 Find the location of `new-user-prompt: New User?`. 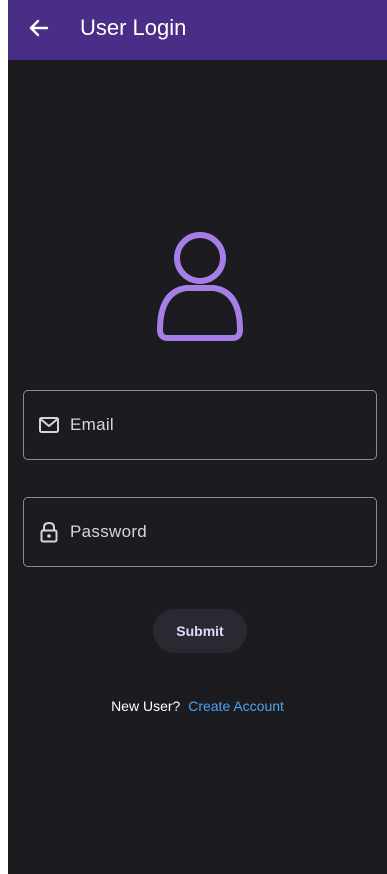

new-user-prompt: New User? is located at coordinates (146, 706).